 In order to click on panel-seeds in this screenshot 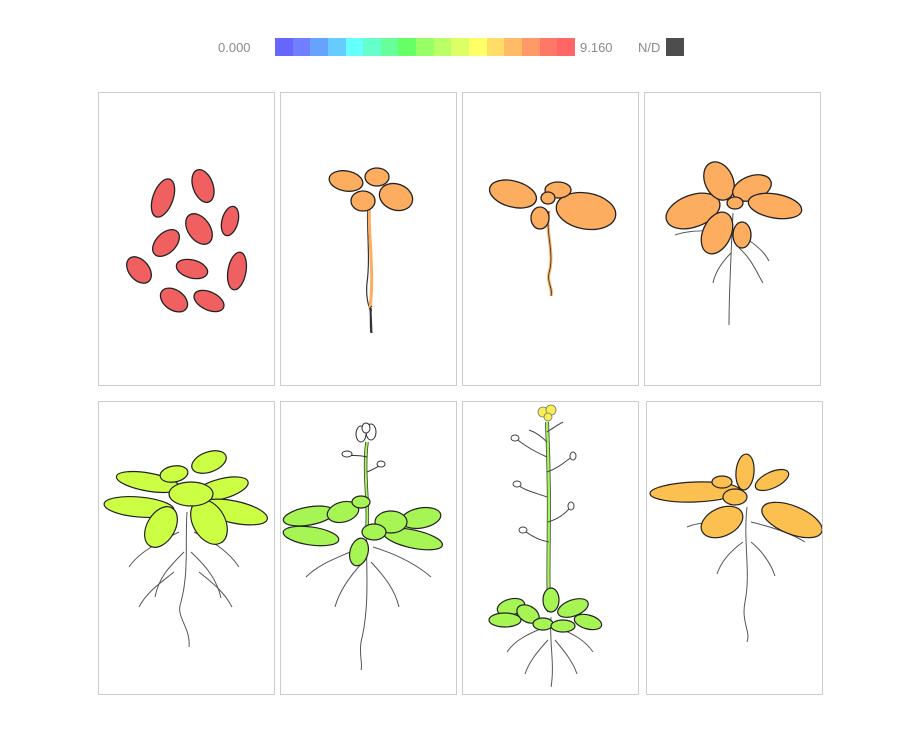, I will do `click(186, 239)`.